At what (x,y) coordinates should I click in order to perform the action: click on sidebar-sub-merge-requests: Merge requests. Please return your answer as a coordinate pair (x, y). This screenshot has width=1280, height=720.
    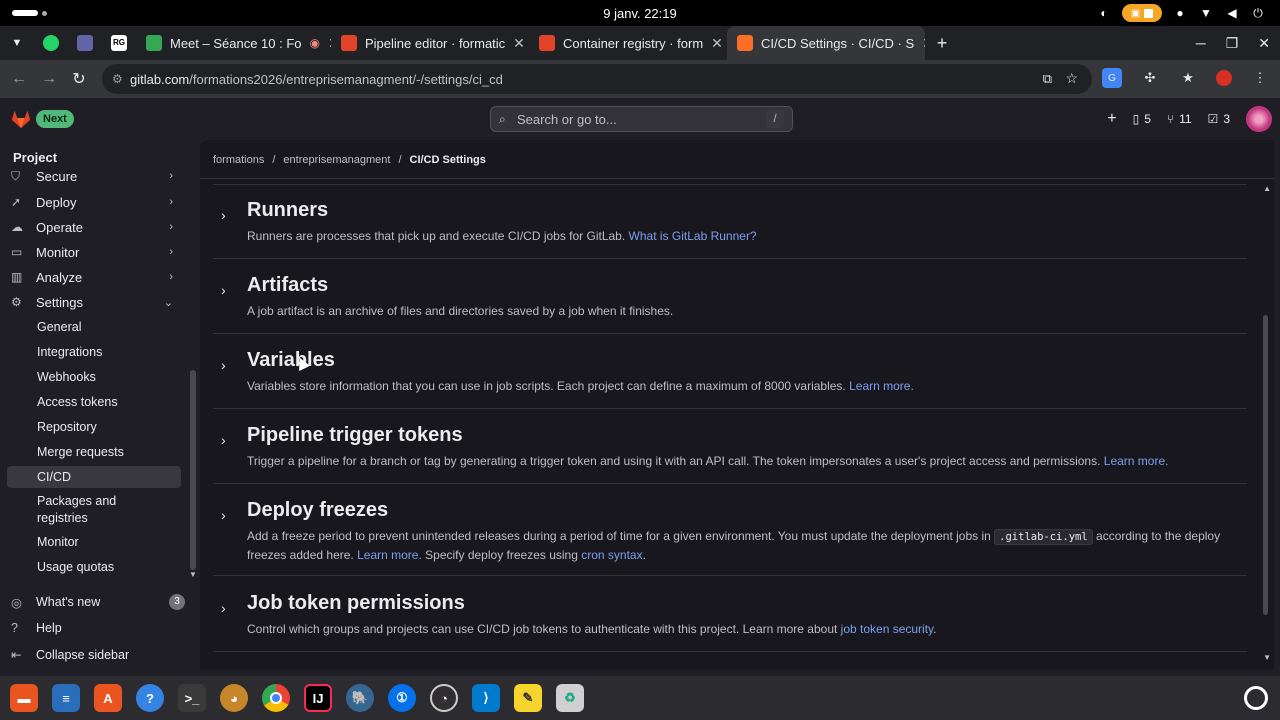
    Looking at the image, I should click on (94, 452).